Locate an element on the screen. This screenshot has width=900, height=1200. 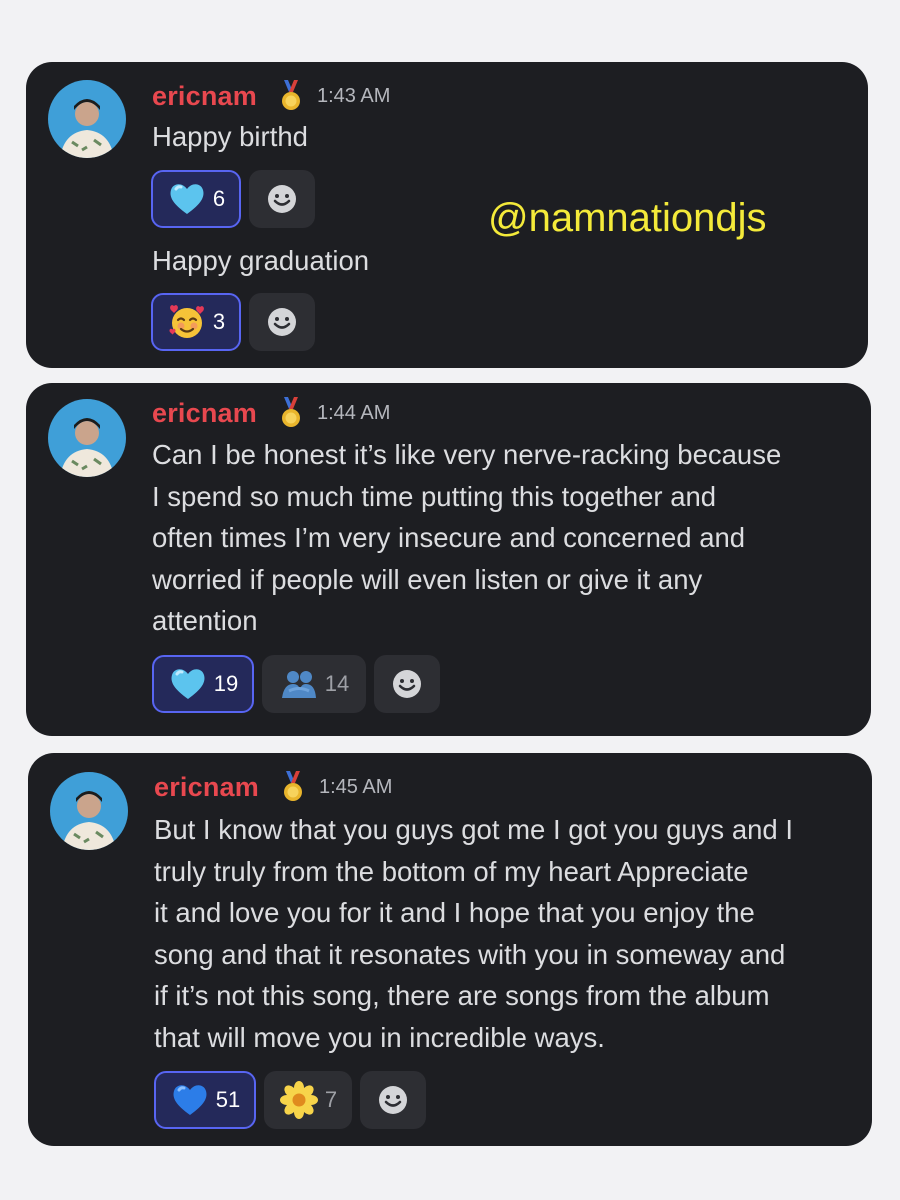
reaction-count: 6 is located at coordinates (219, 198).